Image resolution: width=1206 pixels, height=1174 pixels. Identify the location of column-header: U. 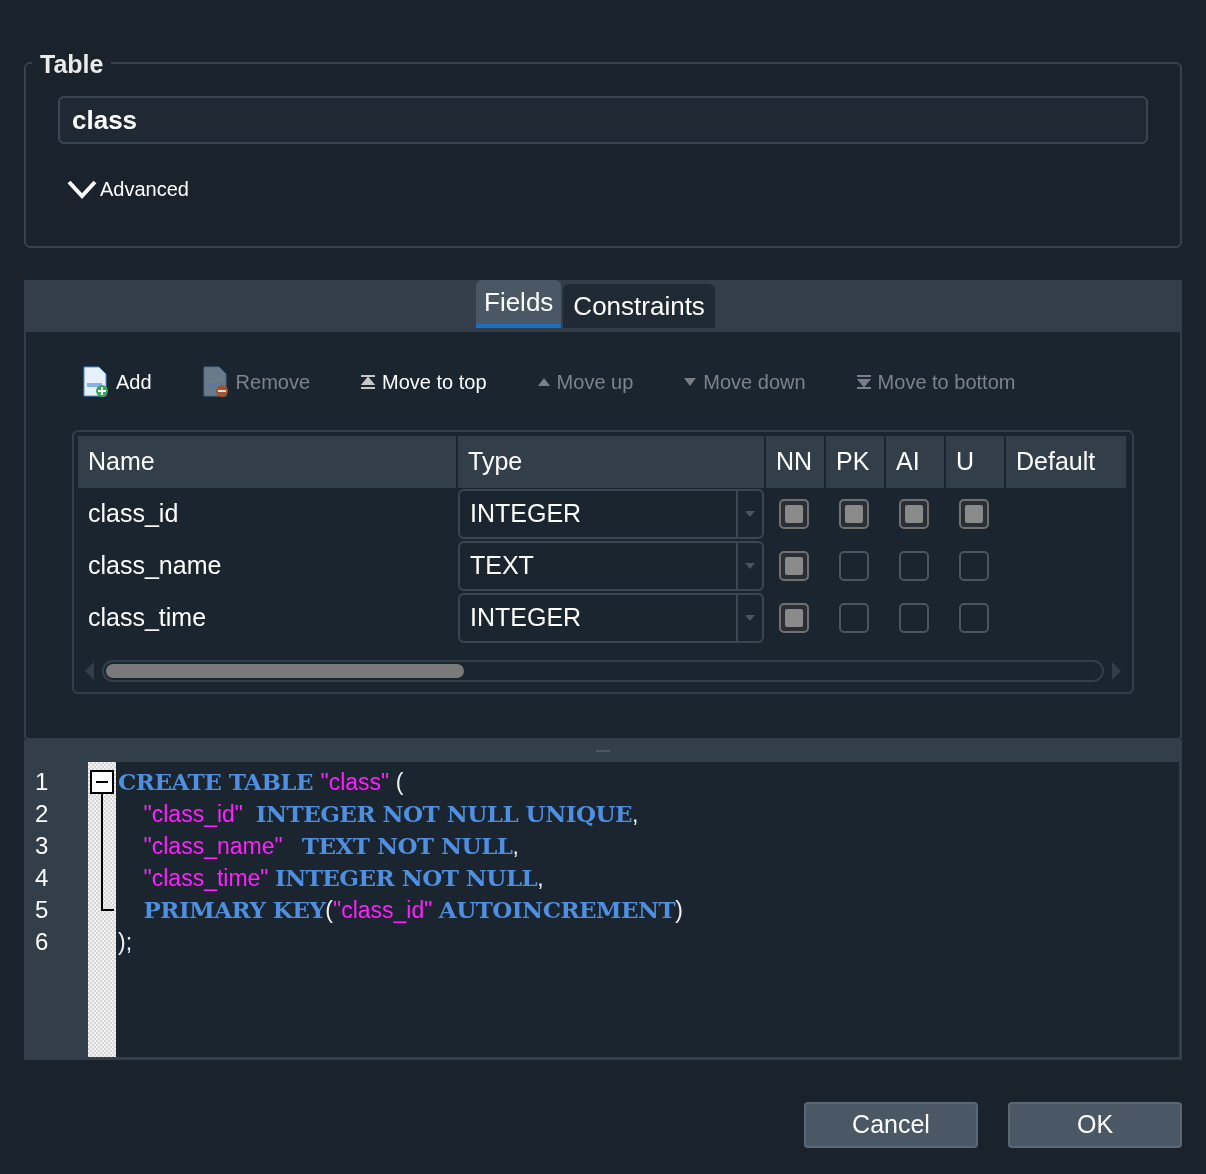
(975, 462).